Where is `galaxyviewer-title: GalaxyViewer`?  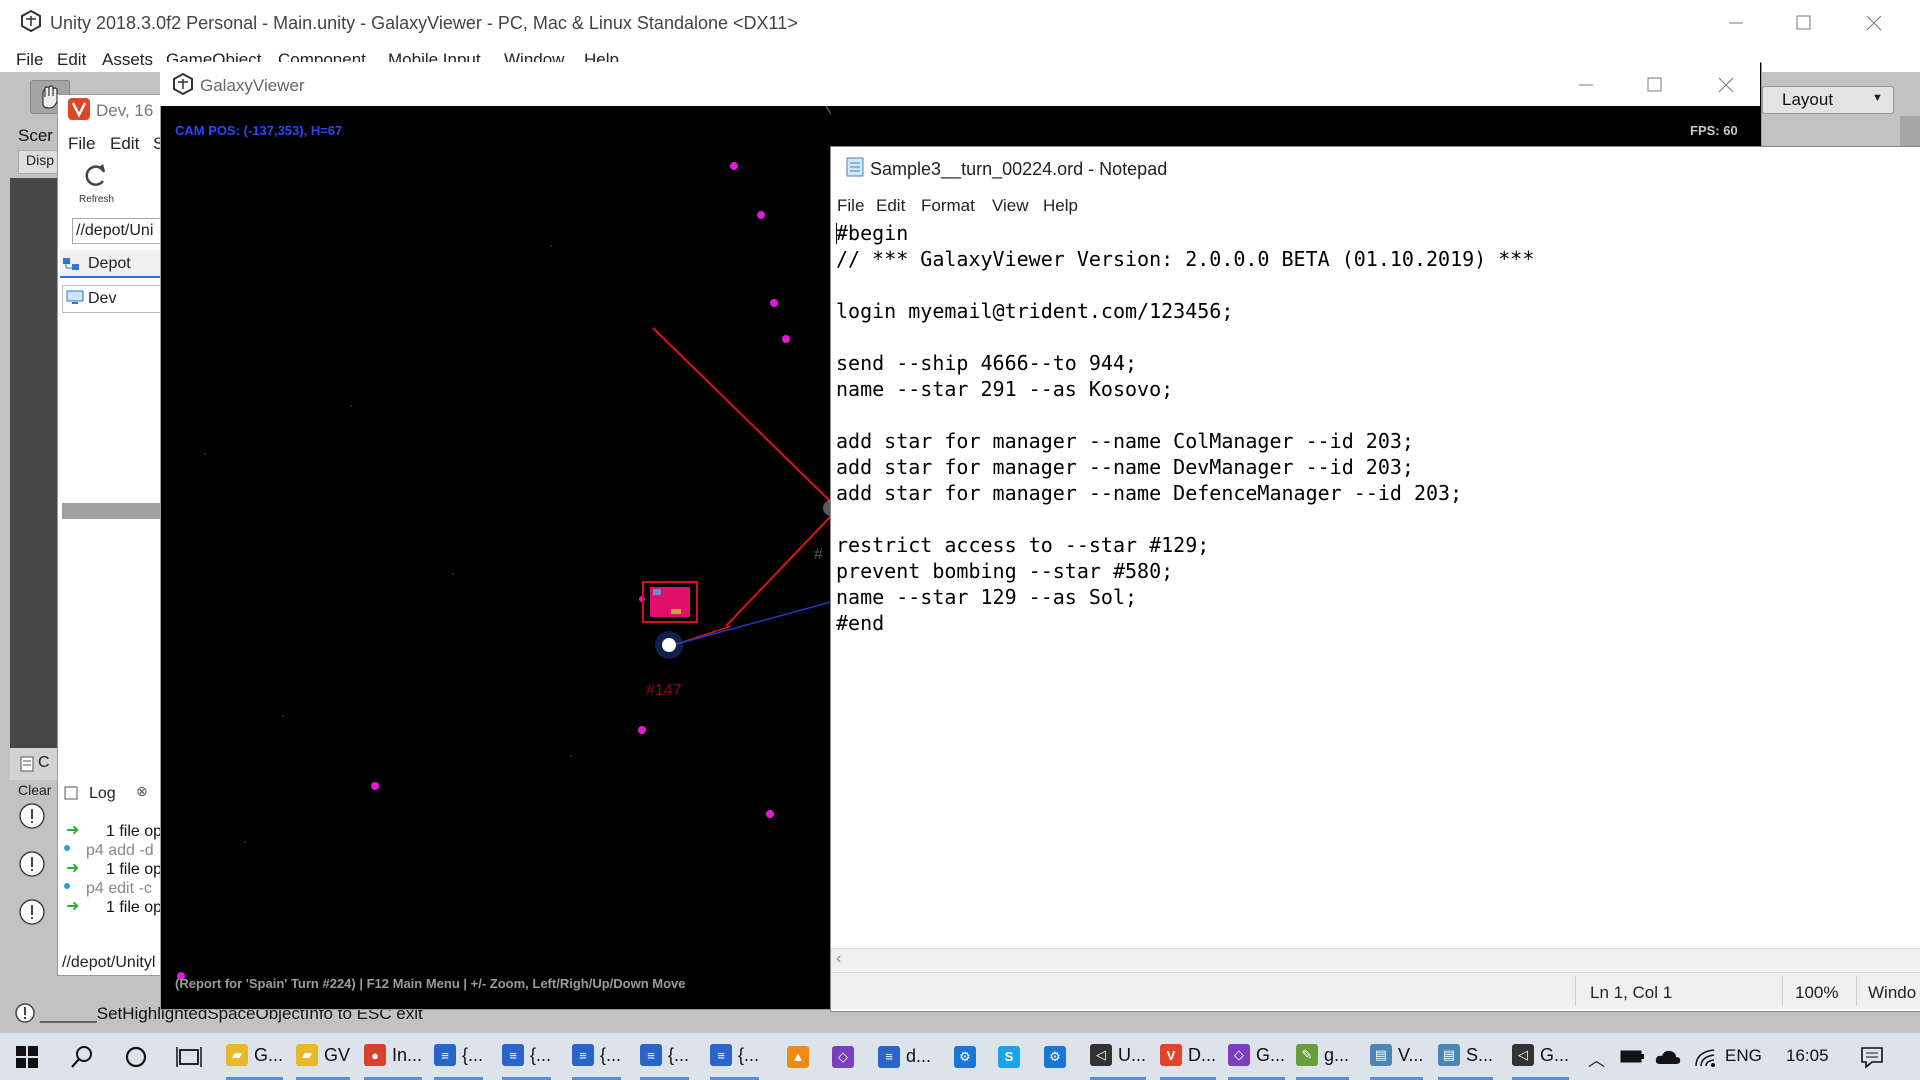 galaxyviewer-title: GalaxyViewer is located at coordinates (252, 85).